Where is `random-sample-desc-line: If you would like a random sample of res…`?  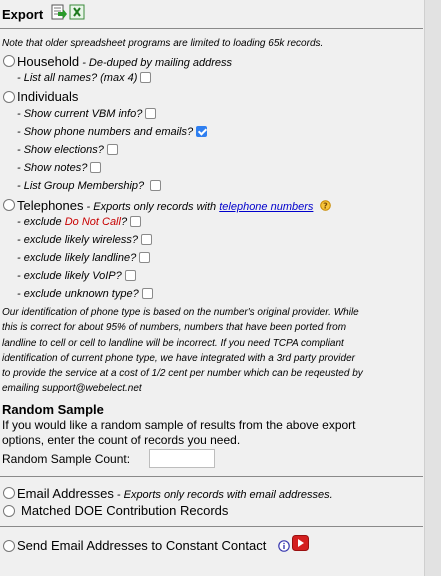 random-sample-desc-line: If you would like a random sample of res… is located at coordinates (179, 425).